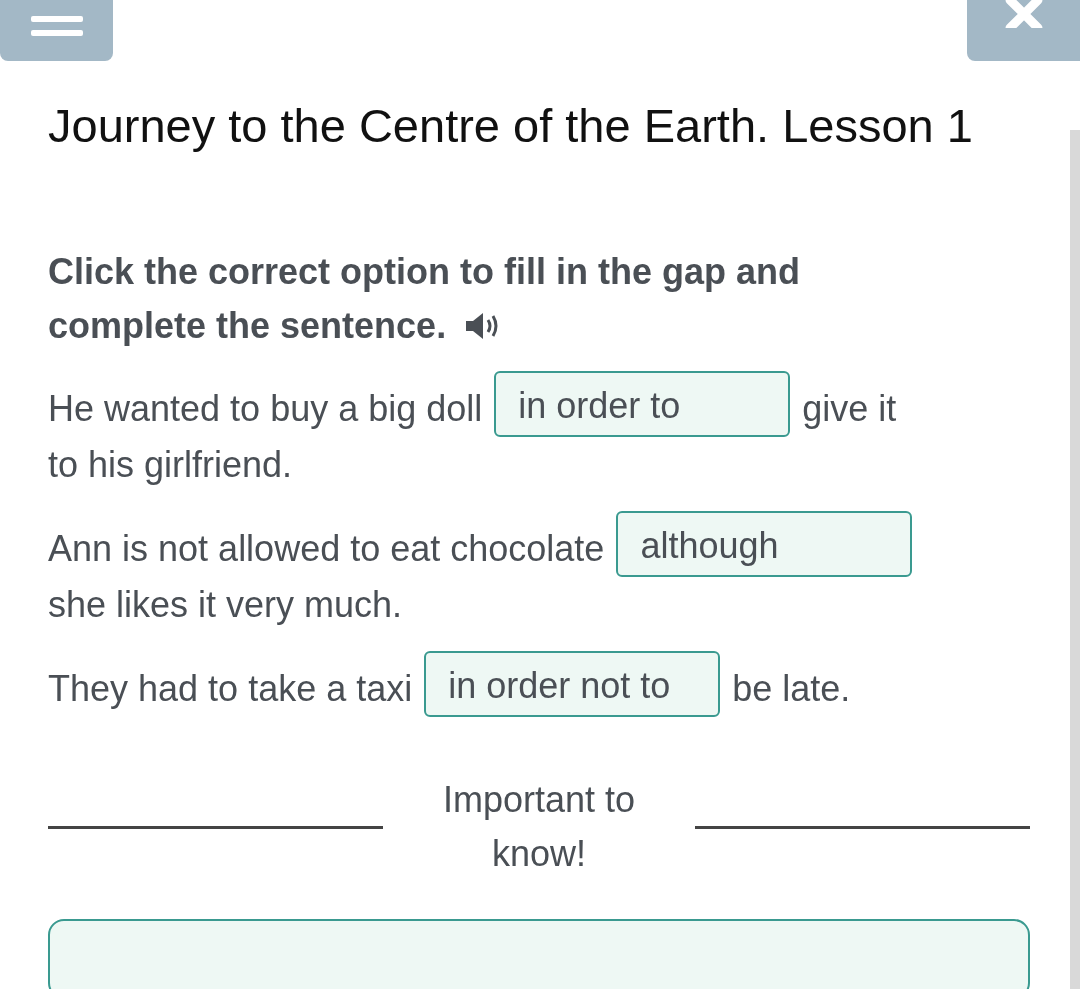  Describe the element at coordinates (1075, 559) in the screenshot. I see `scrollbar` at that location.